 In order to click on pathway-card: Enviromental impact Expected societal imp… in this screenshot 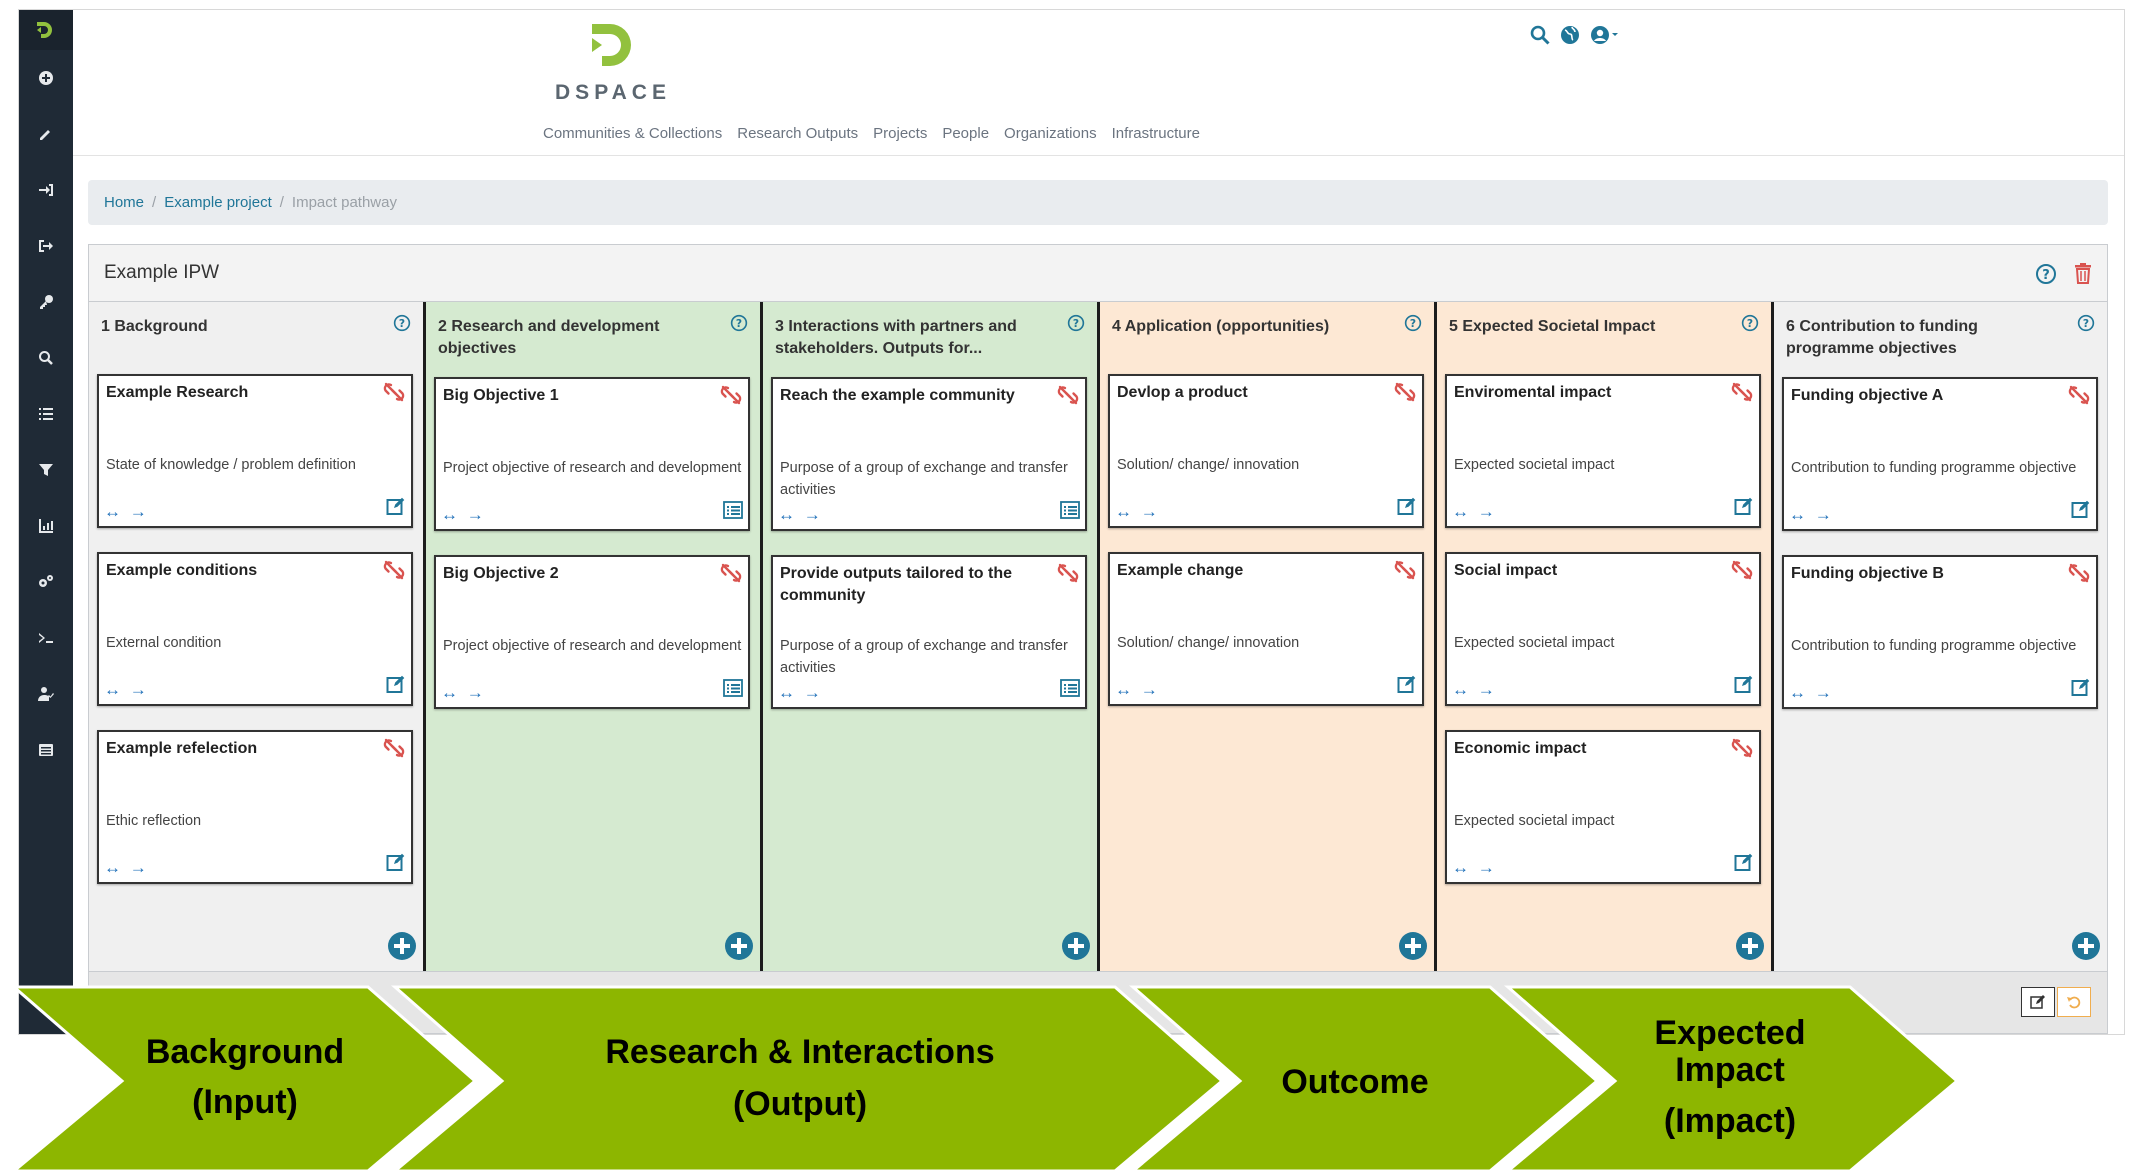, I will do `click(1603, 451)`.